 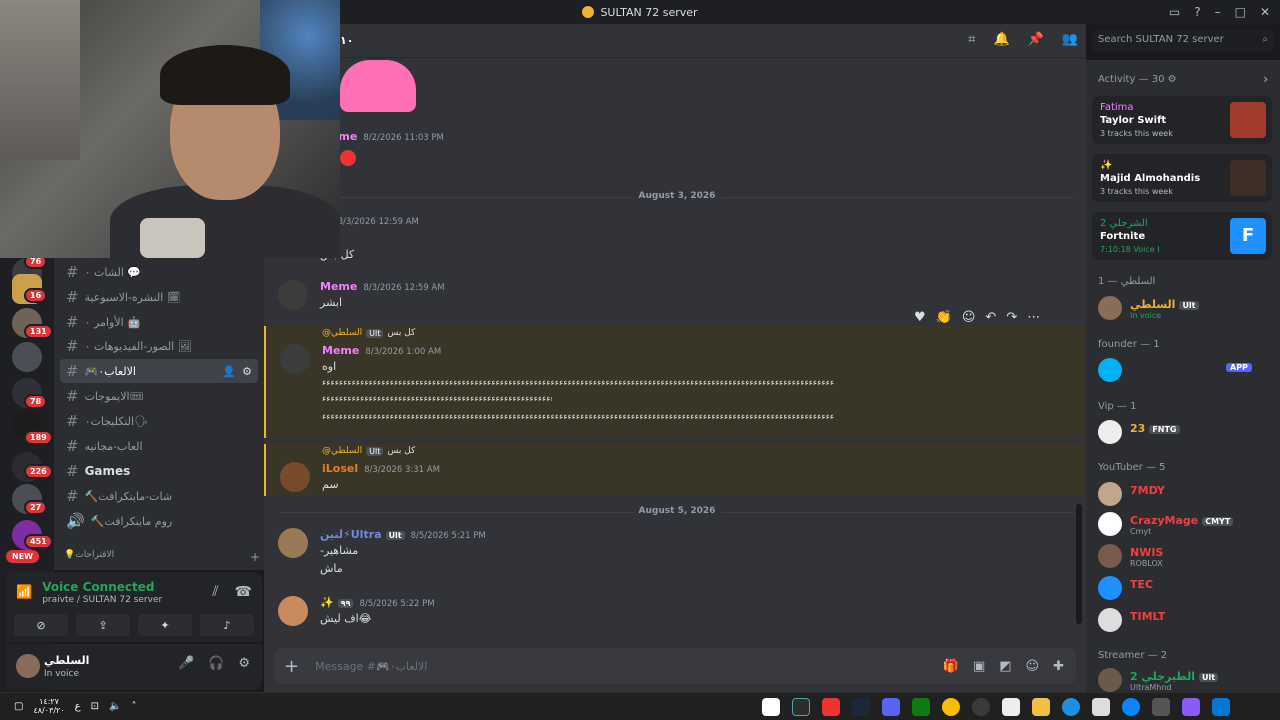 I want to click on chrome-icon, so click(x=951, y=707).